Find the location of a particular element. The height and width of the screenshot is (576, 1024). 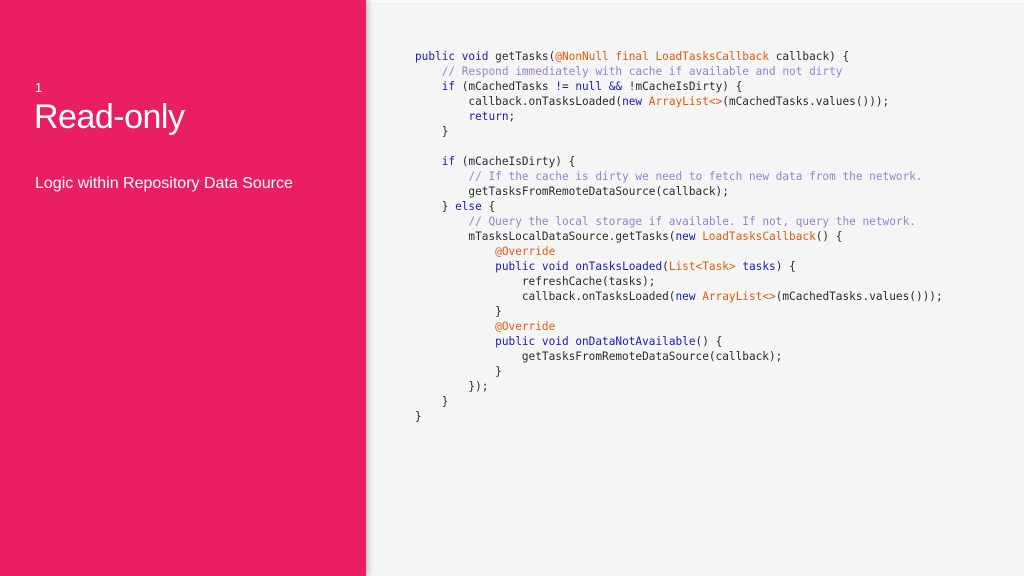

code-token: ) { is located at coordinates (785, 266).